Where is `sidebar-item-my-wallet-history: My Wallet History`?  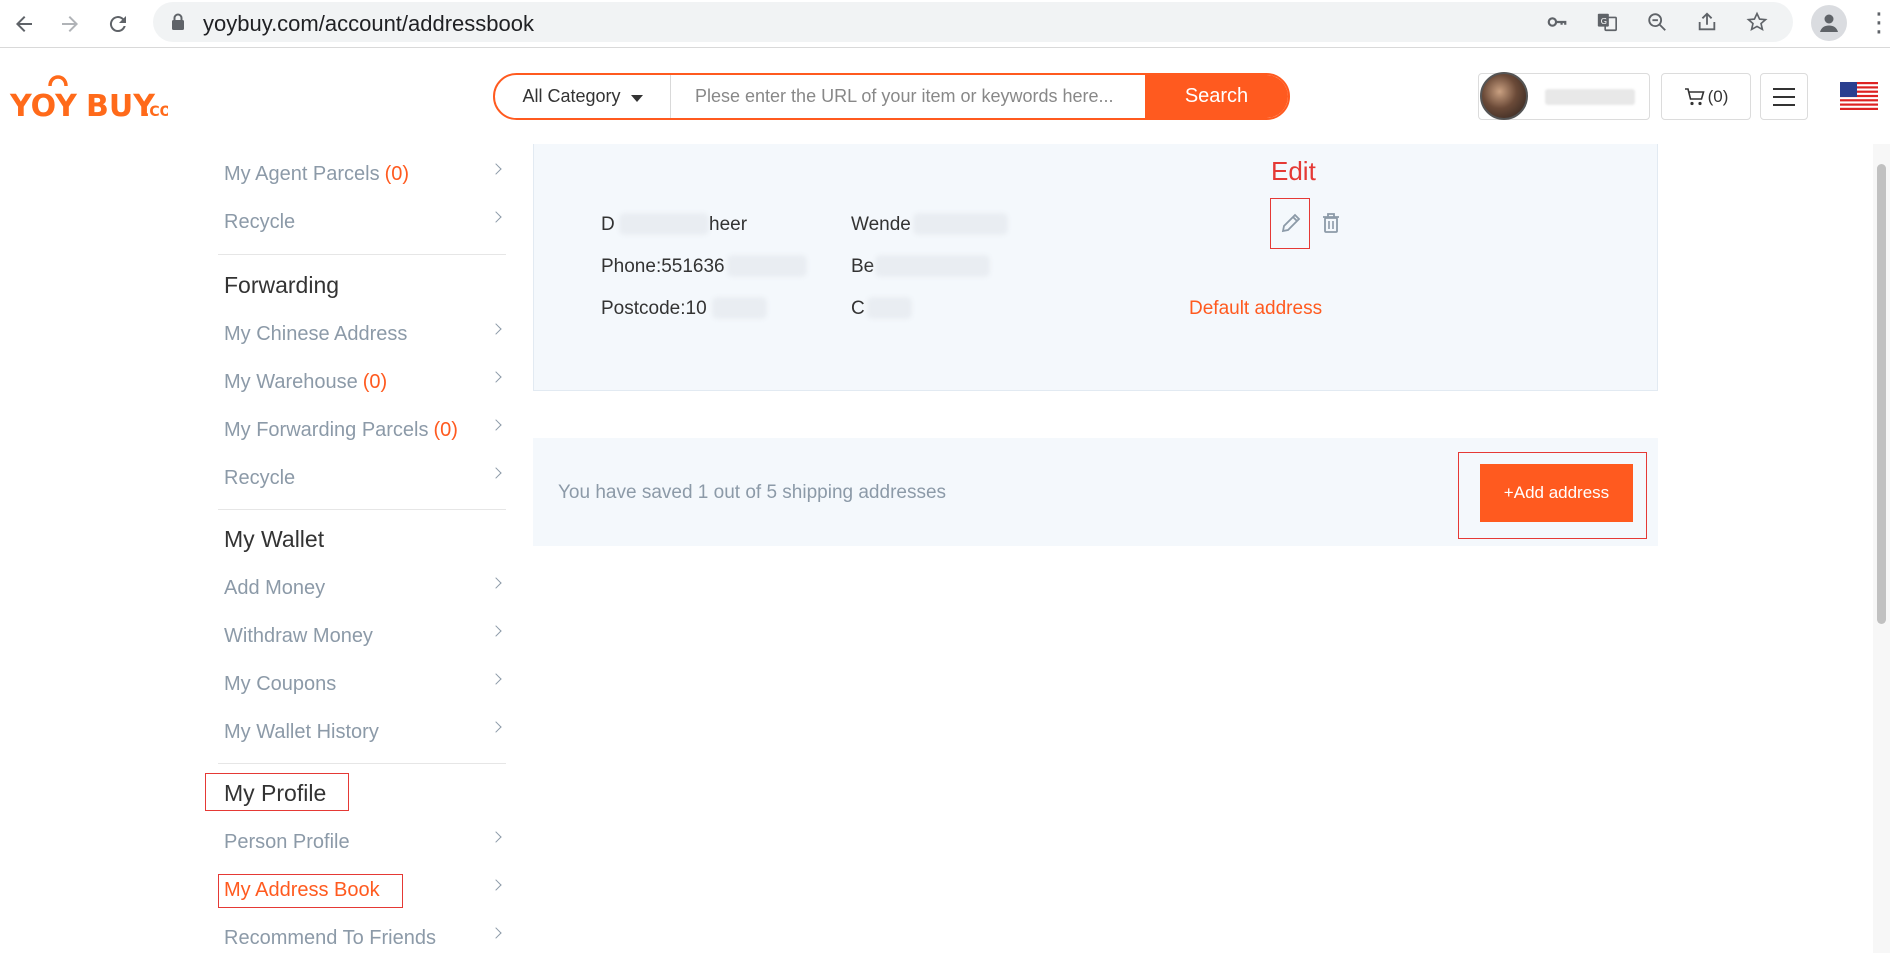
sidebar-item-my-wallet-history: My Wallet History is located at coordinates (365, 732).